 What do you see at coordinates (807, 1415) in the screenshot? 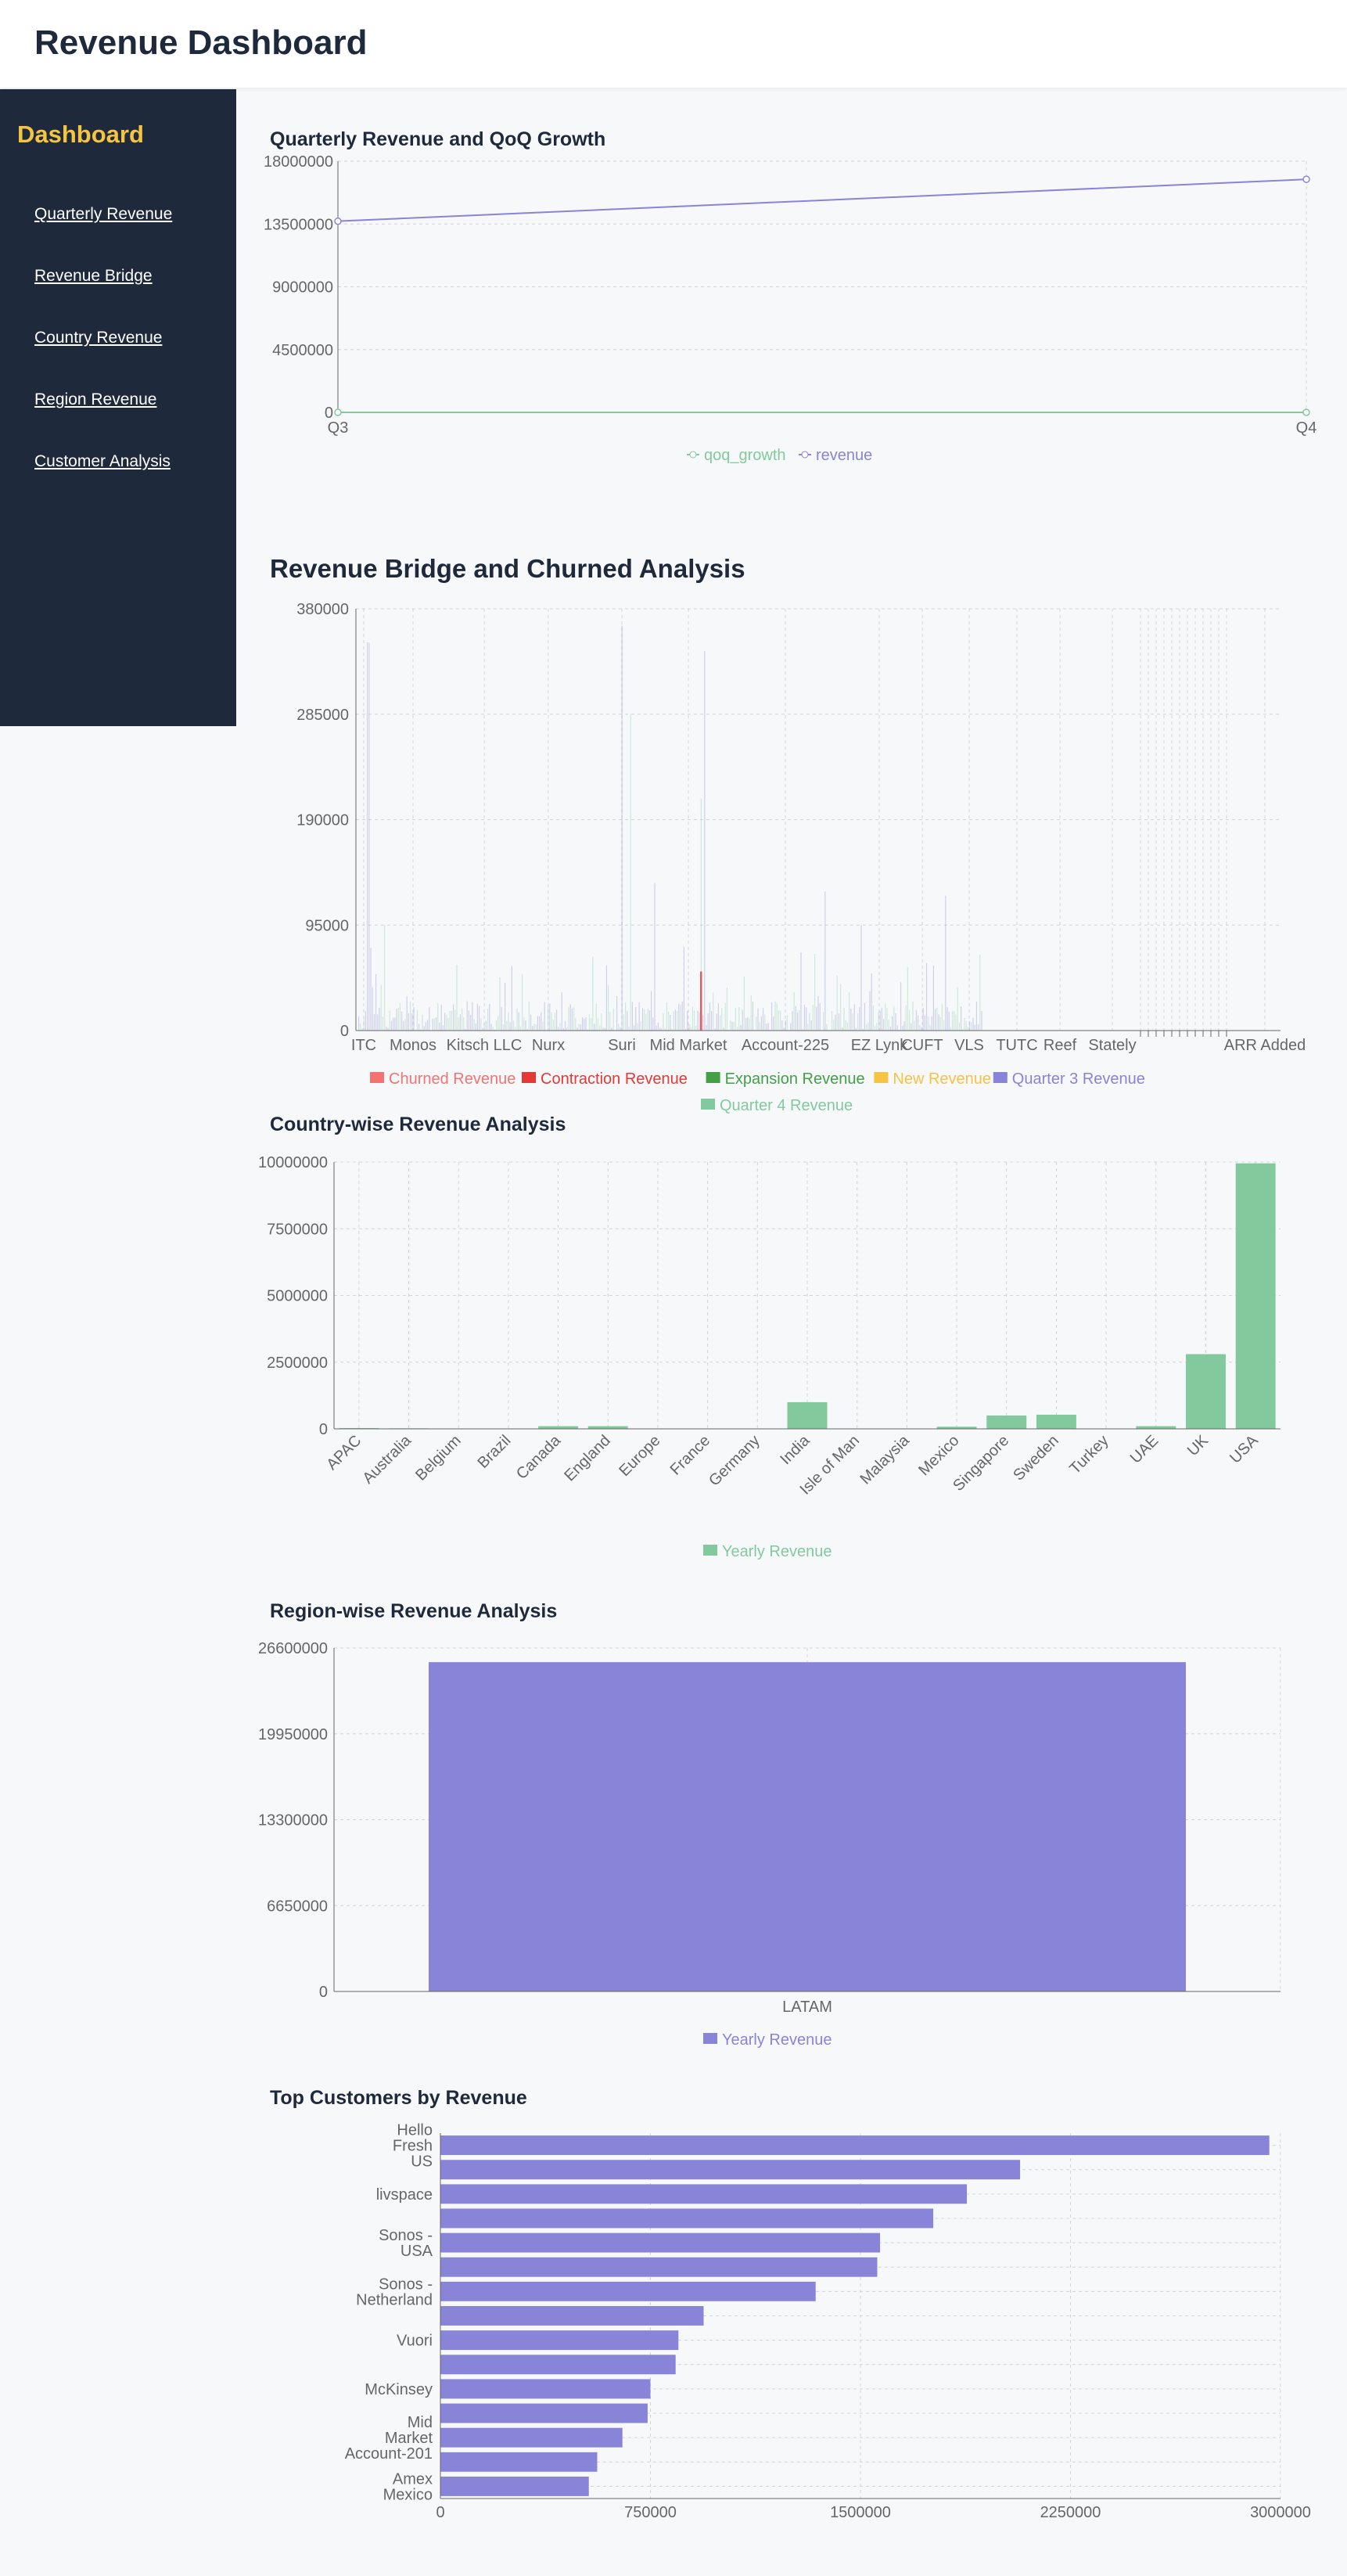
I see `country-bar-India` at bounding box center [807, 1415].